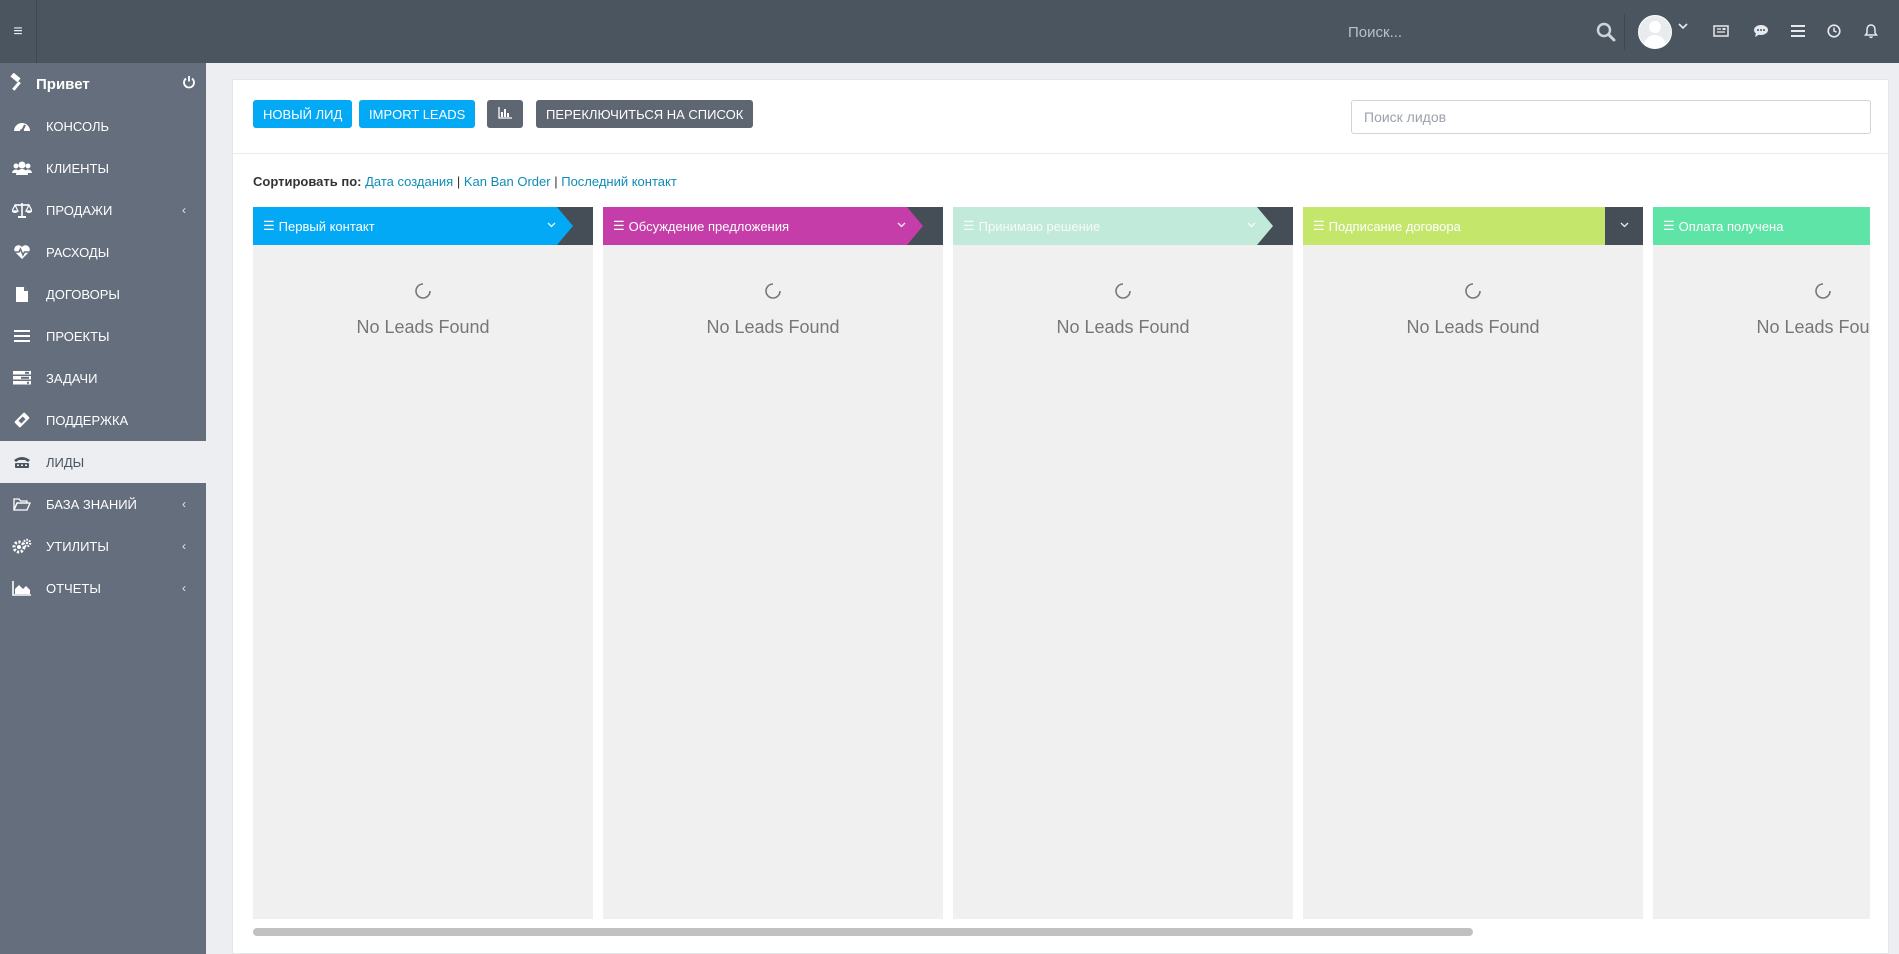 This screenshot has width=1899, height=954. Describe the element at coordinates (1468, 32) in the screenshot. I see `global-search-input` at that location.